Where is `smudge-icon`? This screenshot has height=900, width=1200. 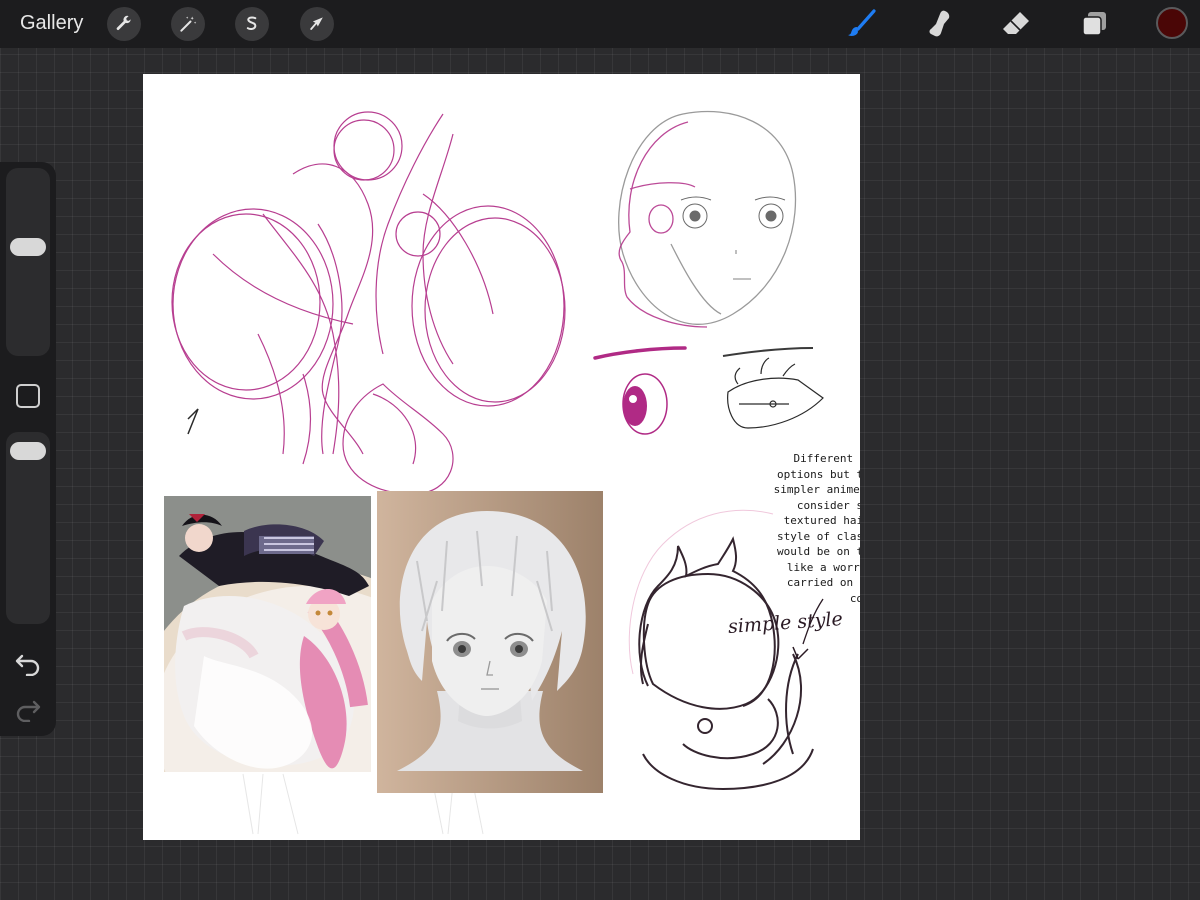 smudge-icon is located at coordinates (939, 23).